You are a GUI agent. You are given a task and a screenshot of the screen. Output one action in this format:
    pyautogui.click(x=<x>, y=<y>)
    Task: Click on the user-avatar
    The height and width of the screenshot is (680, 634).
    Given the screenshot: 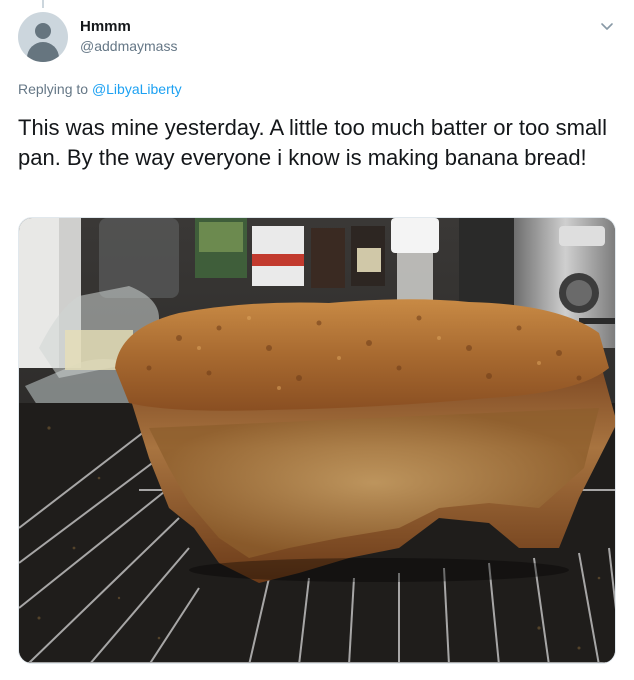 What is the action you would take?
    pyautogui.click(x=43, y=37)
    